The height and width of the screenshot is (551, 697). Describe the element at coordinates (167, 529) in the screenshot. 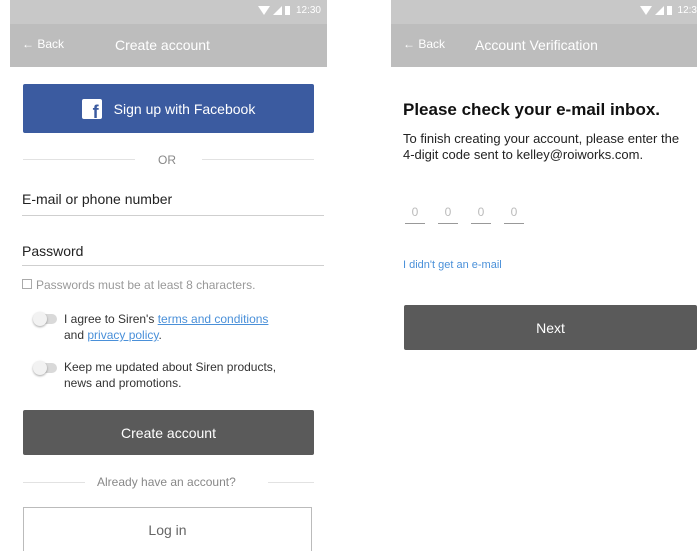

I see `login-button: Log in` at that location.